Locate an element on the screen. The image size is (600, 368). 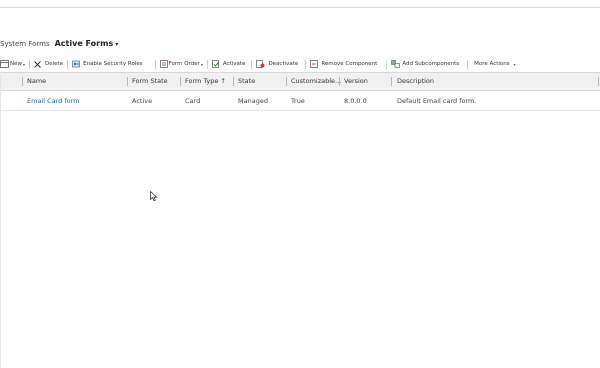
column-header-form-type: Form Type ↑ is located at coordinates (205, 81).